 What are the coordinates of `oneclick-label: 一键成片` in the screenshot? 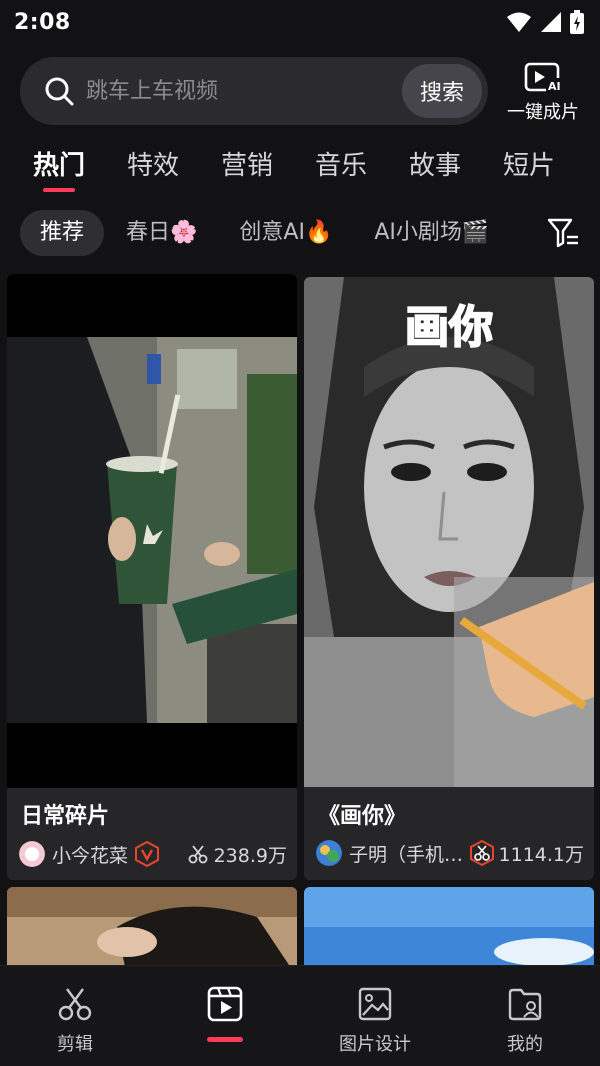 It's located at (543, 112).